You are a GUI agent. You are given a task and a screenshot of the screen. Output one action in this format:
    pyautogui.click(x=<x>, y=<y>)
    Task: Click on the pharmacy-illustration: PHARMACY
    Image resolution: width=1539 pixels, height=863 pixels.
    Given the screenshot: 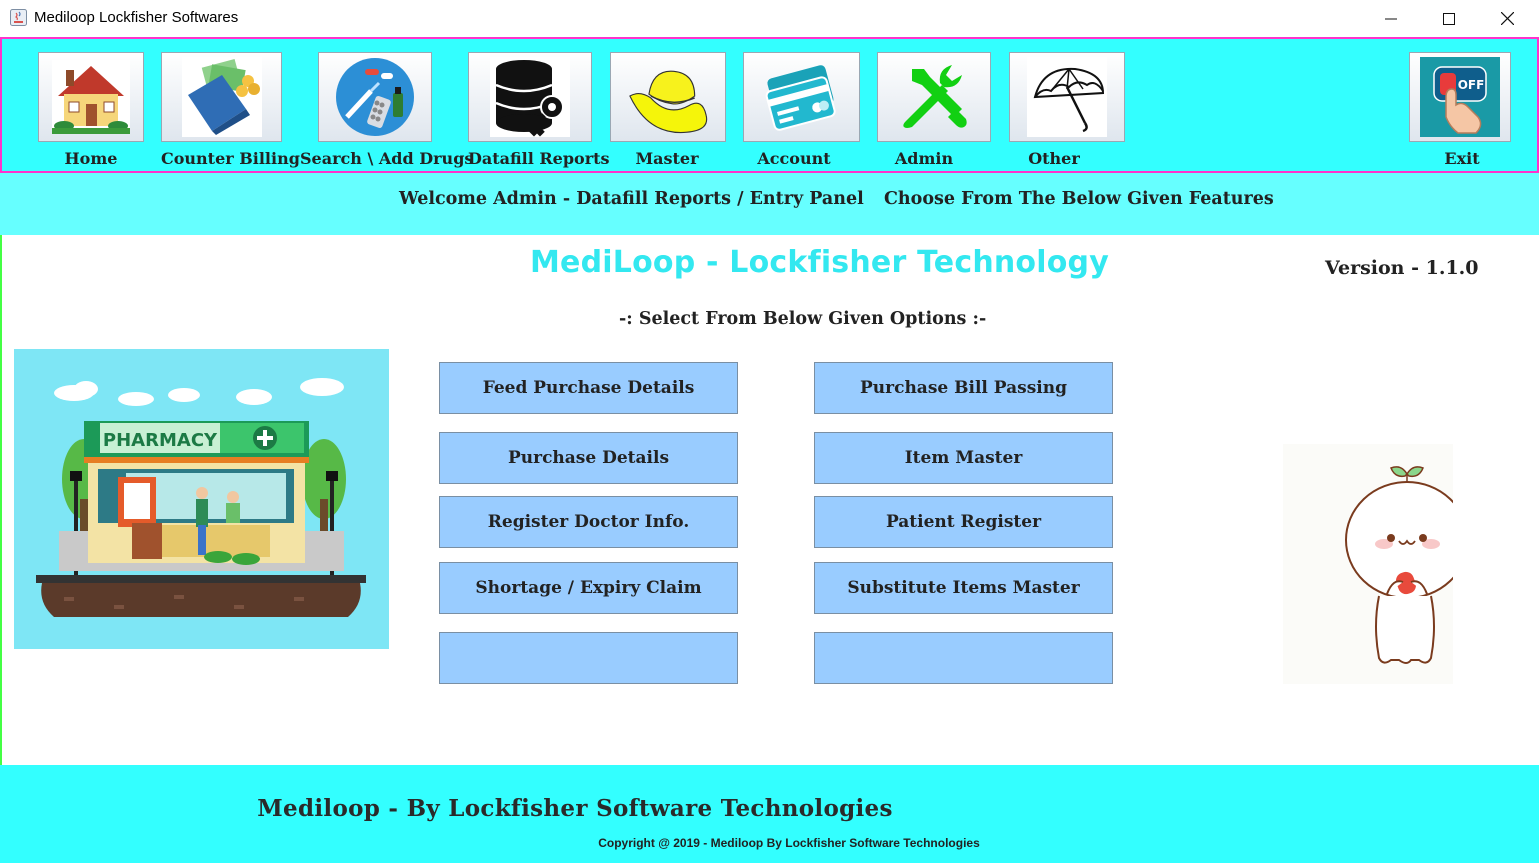 What is the action you would take?
    pyautogui.click(x=201, y=499)
    